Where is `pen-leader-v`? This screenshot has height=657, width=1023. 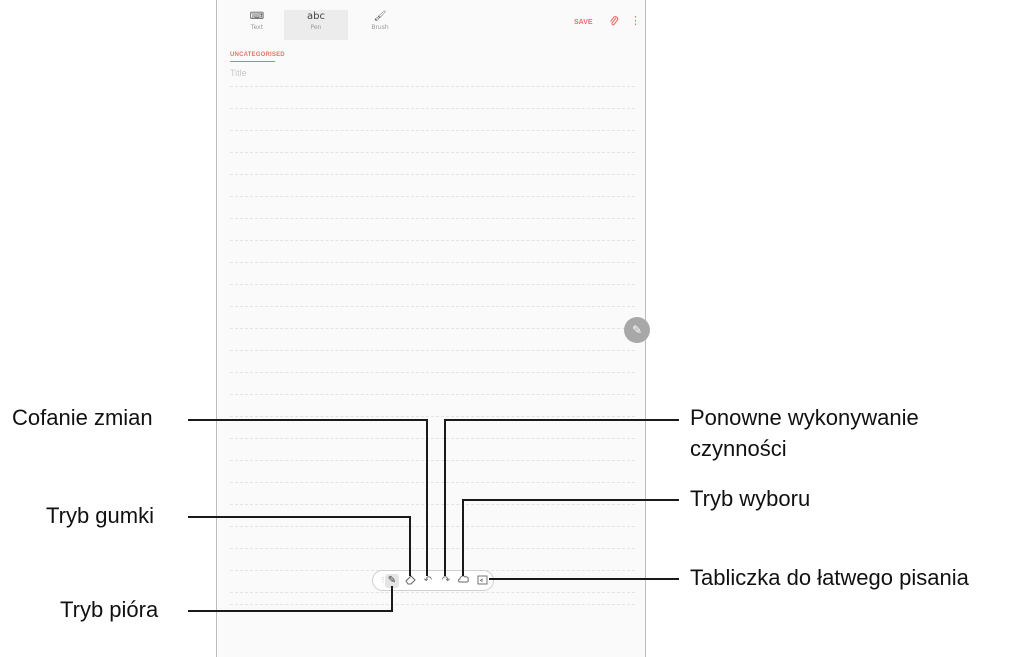 pen-leader-v is located at coordinates (392, 599).